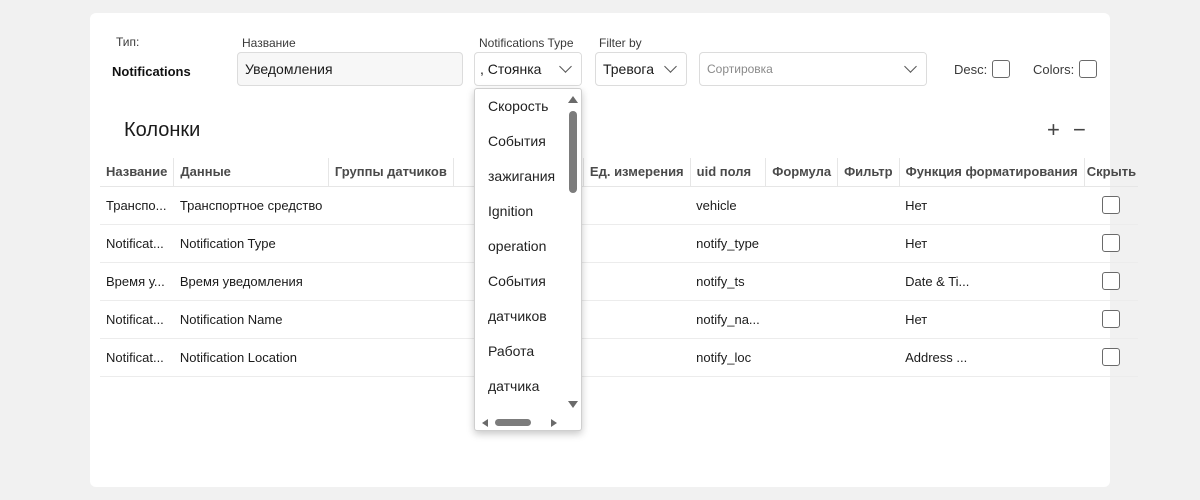 This screenshot has height=500, width=1200. Describe the element at coordinates (269, 43) in the screenshot. I see `name-label: Название` at that location.